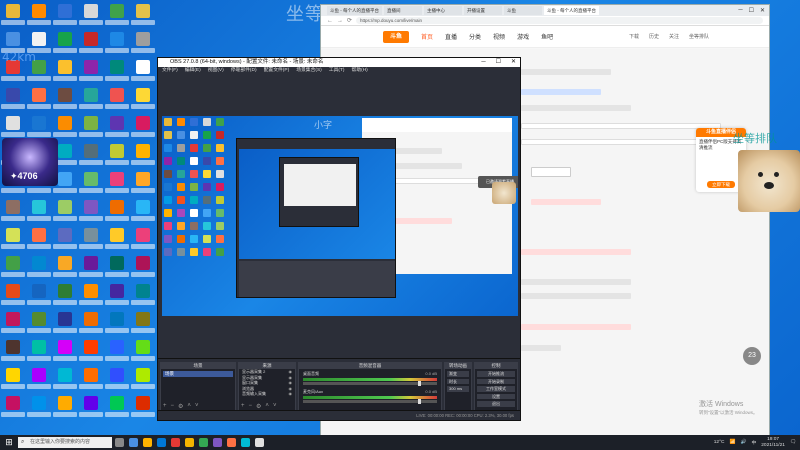 The image size is (800, 450). What do you see at coordinates (291, 394) in the screenshot?
I see `visibility-icon: ◉` at bounding box center [291, 394].